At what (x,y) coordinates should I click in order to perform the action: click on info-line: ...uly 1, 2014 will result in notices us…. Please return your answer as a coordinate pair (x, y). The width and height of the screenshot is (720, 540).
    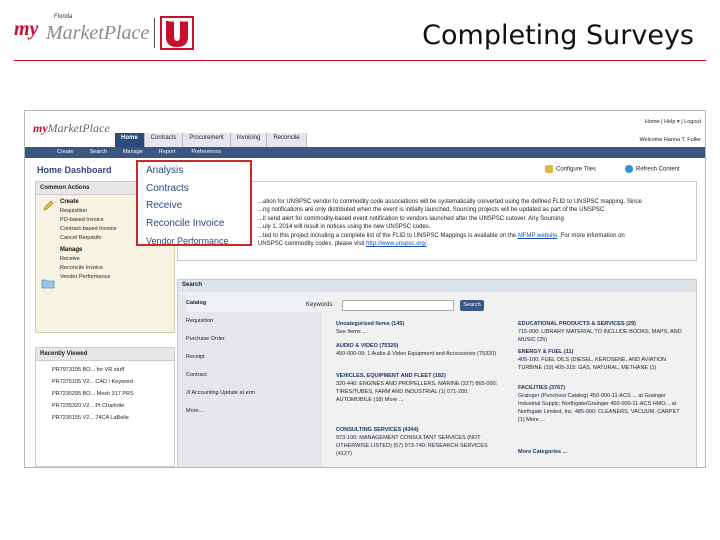
    Looking at the image, I should click on (344, 227).